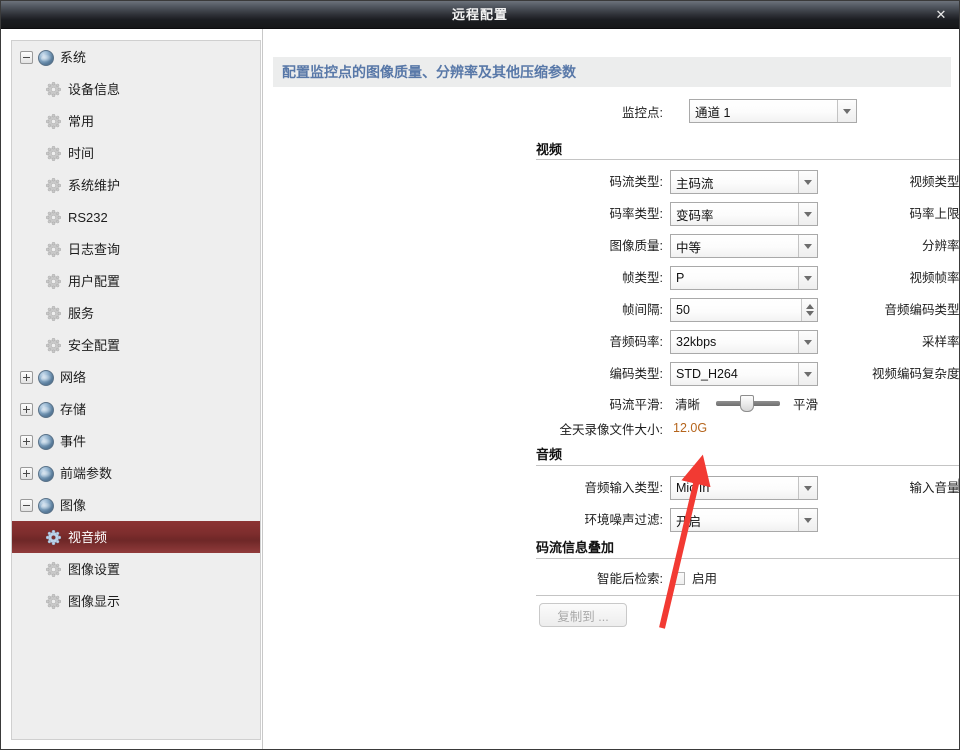  I want to click on sidebar-item-11: 存储, so click(136, 409).